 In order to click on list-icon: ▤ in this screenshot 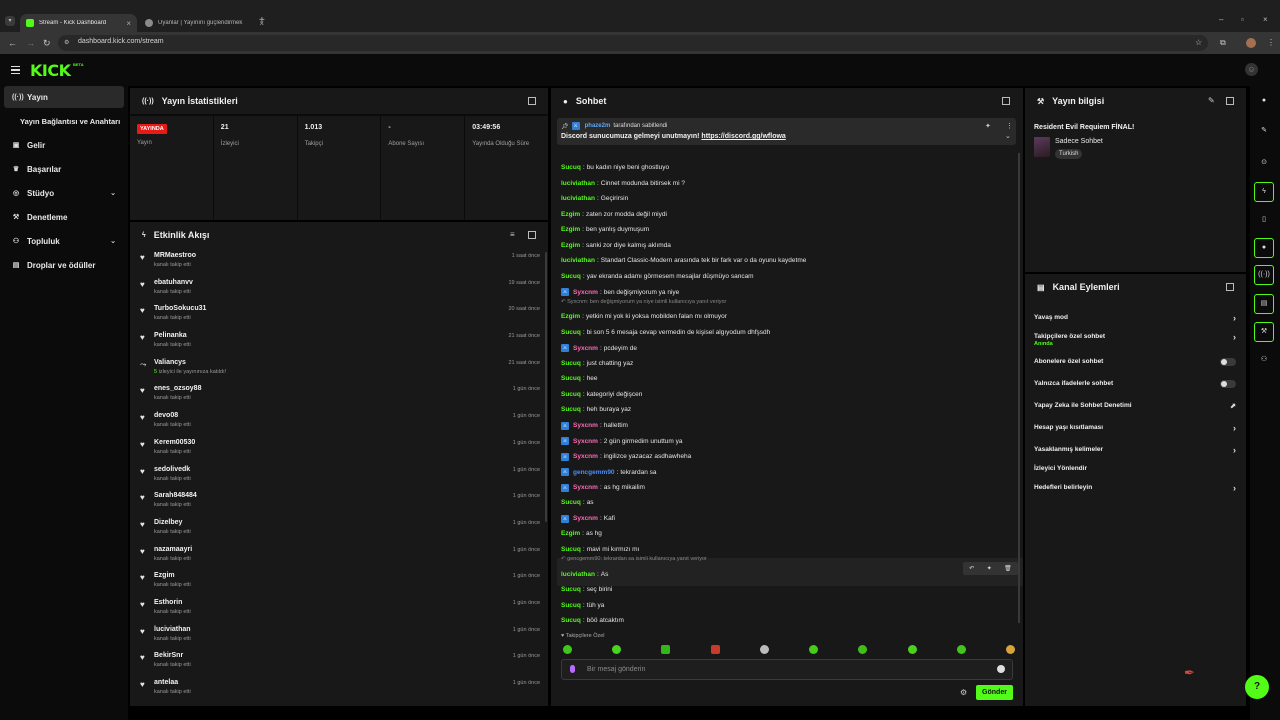, I will do `click(1264, 304)`.